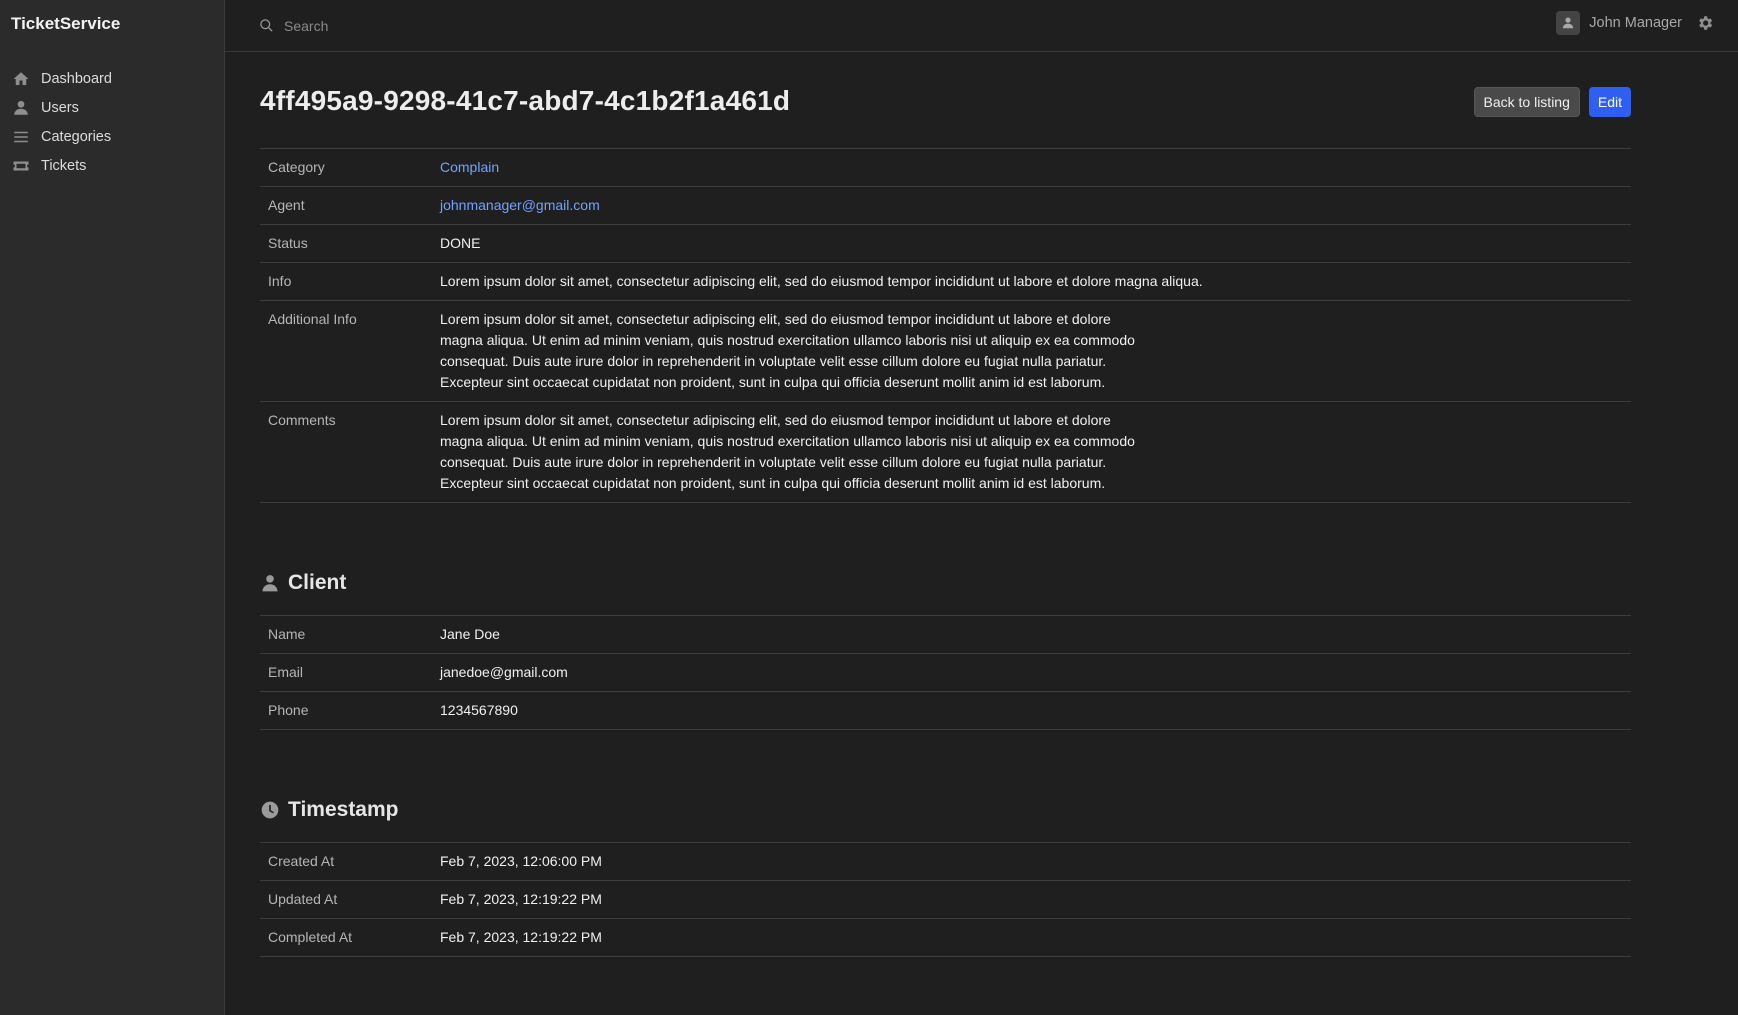  I want to click on sidebar-item-users: Users, so click(112, 107).